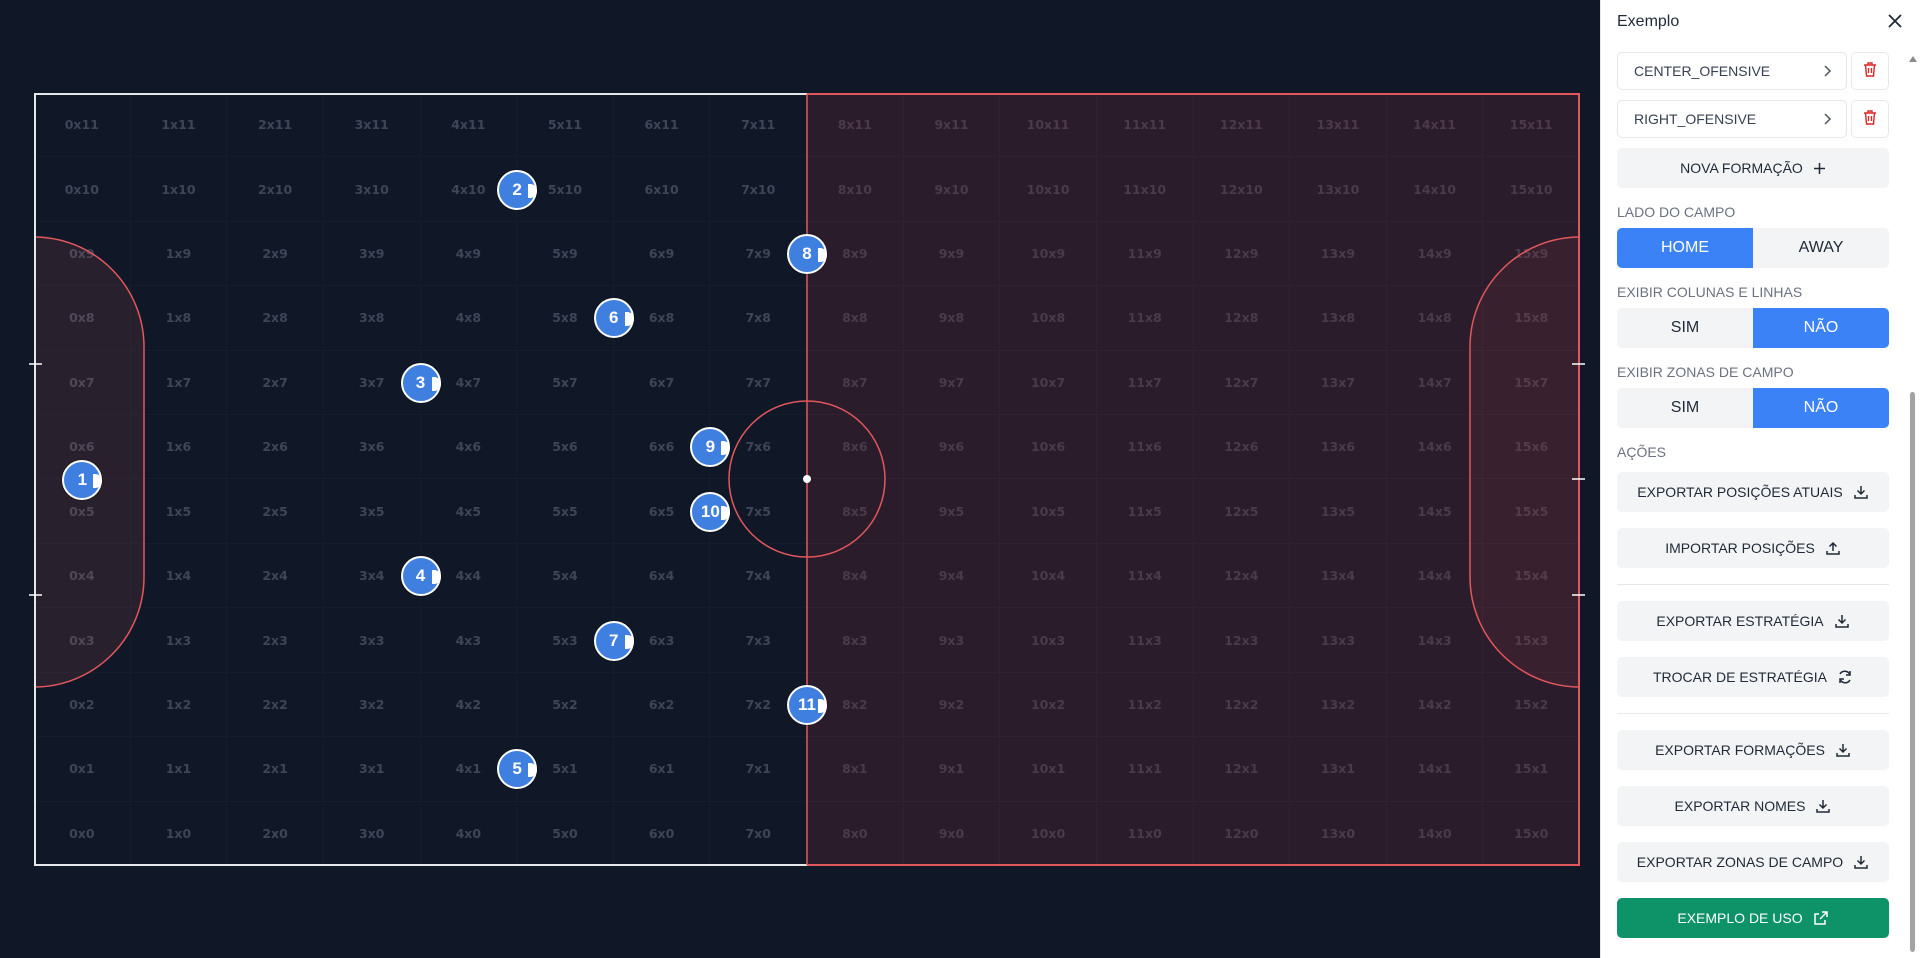 Image resolution: width=1920 pixels, height=958 pixels. I want to click on player-marker: 4, so click(420, 576).